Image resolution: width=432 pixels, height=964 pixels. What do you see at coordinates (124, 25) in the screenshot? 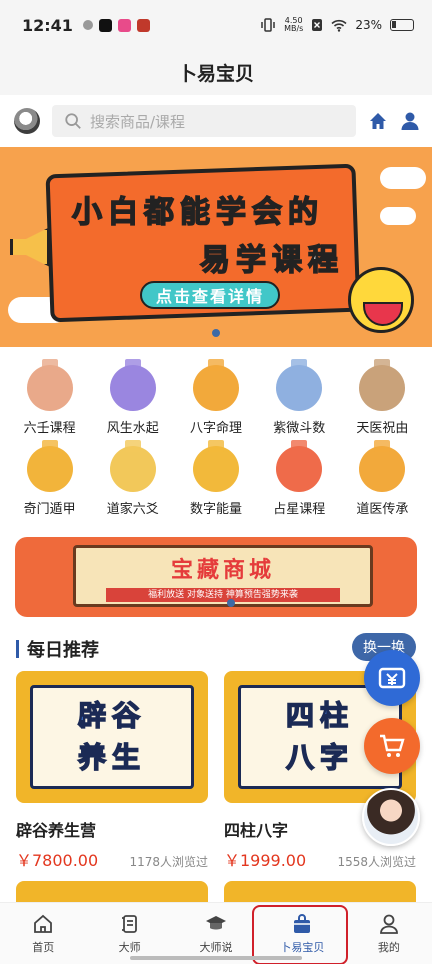
I see `app-notification-icon` at bounding box center [124, 25].